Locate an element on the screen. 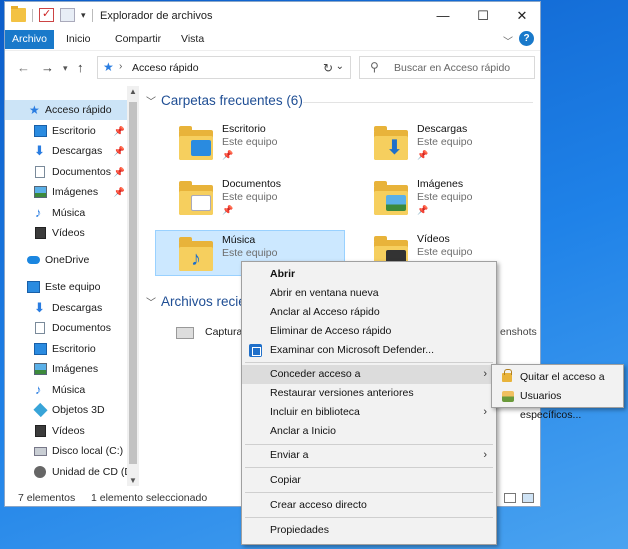 This screenshot has width=628, height=549. sidebar-item-cd-drive: Unidad de CD (D is located at coordinates (68, 472).